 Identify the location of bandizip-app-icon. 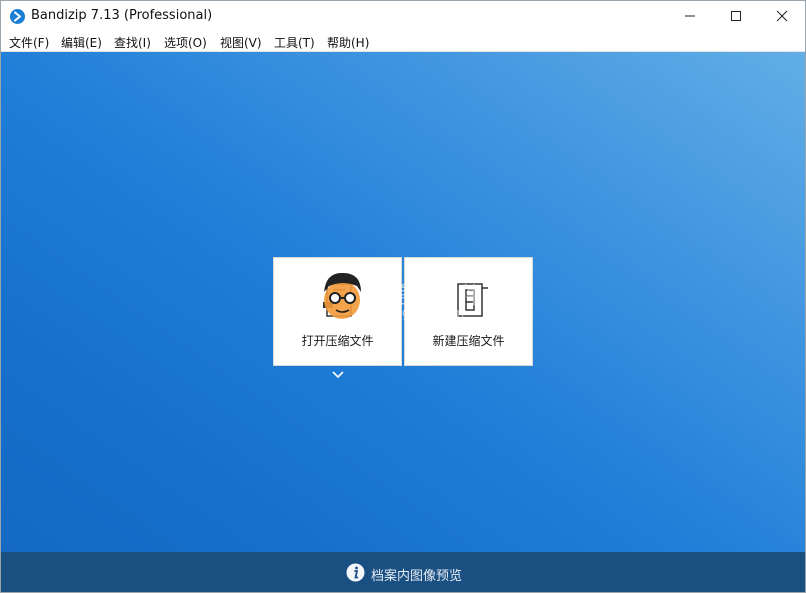
(17, 16).